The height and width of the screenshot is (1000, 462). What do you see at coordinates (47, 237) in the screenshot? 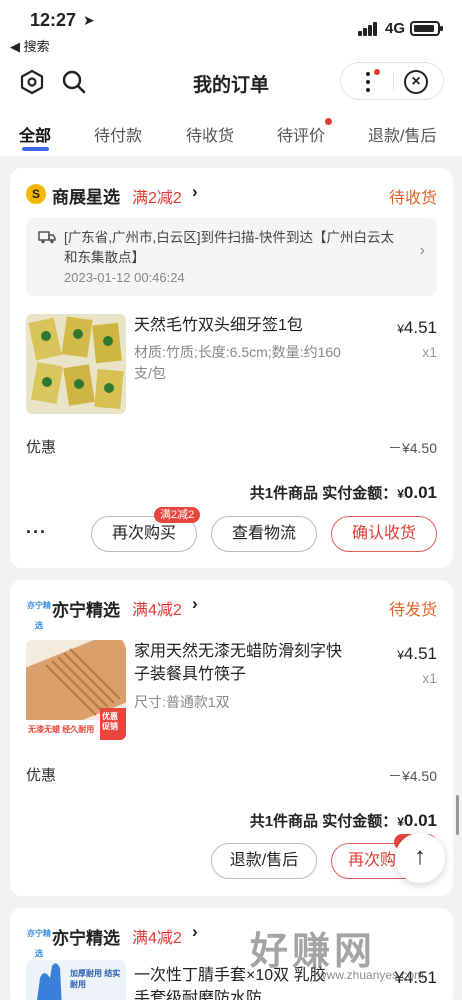
I see `truck-icon` at bounding box center [47, 237].